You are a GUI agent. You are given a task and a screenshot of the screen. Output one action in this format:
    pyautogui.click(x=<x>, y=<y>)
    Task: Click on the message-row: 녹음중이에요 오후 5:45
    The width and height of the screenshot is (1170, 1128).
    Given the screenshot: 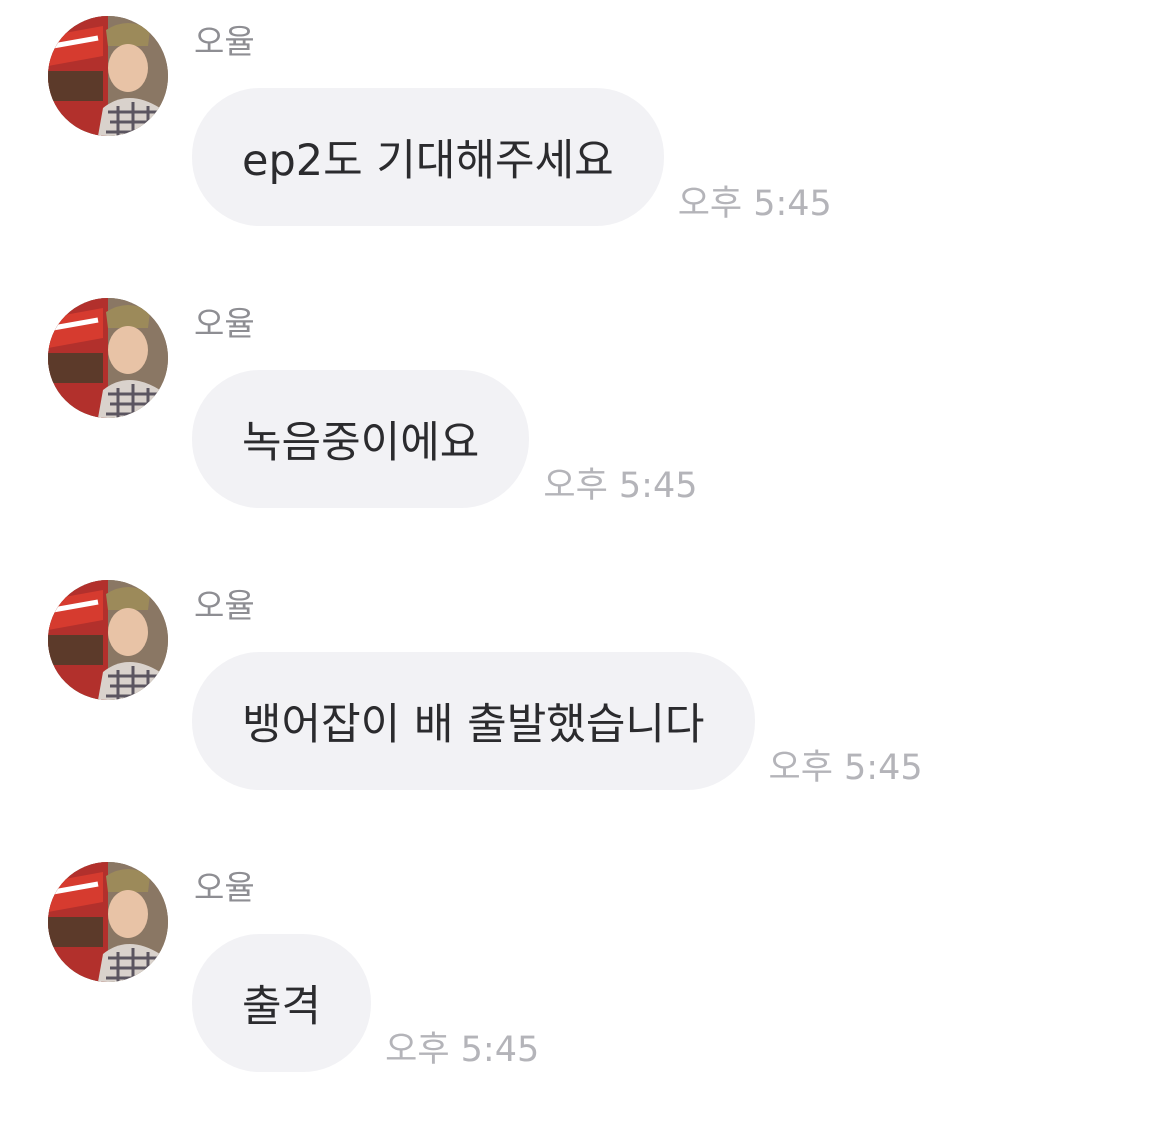 What is the action you would take?
    pyautogui.click(x=445, y=439)
    